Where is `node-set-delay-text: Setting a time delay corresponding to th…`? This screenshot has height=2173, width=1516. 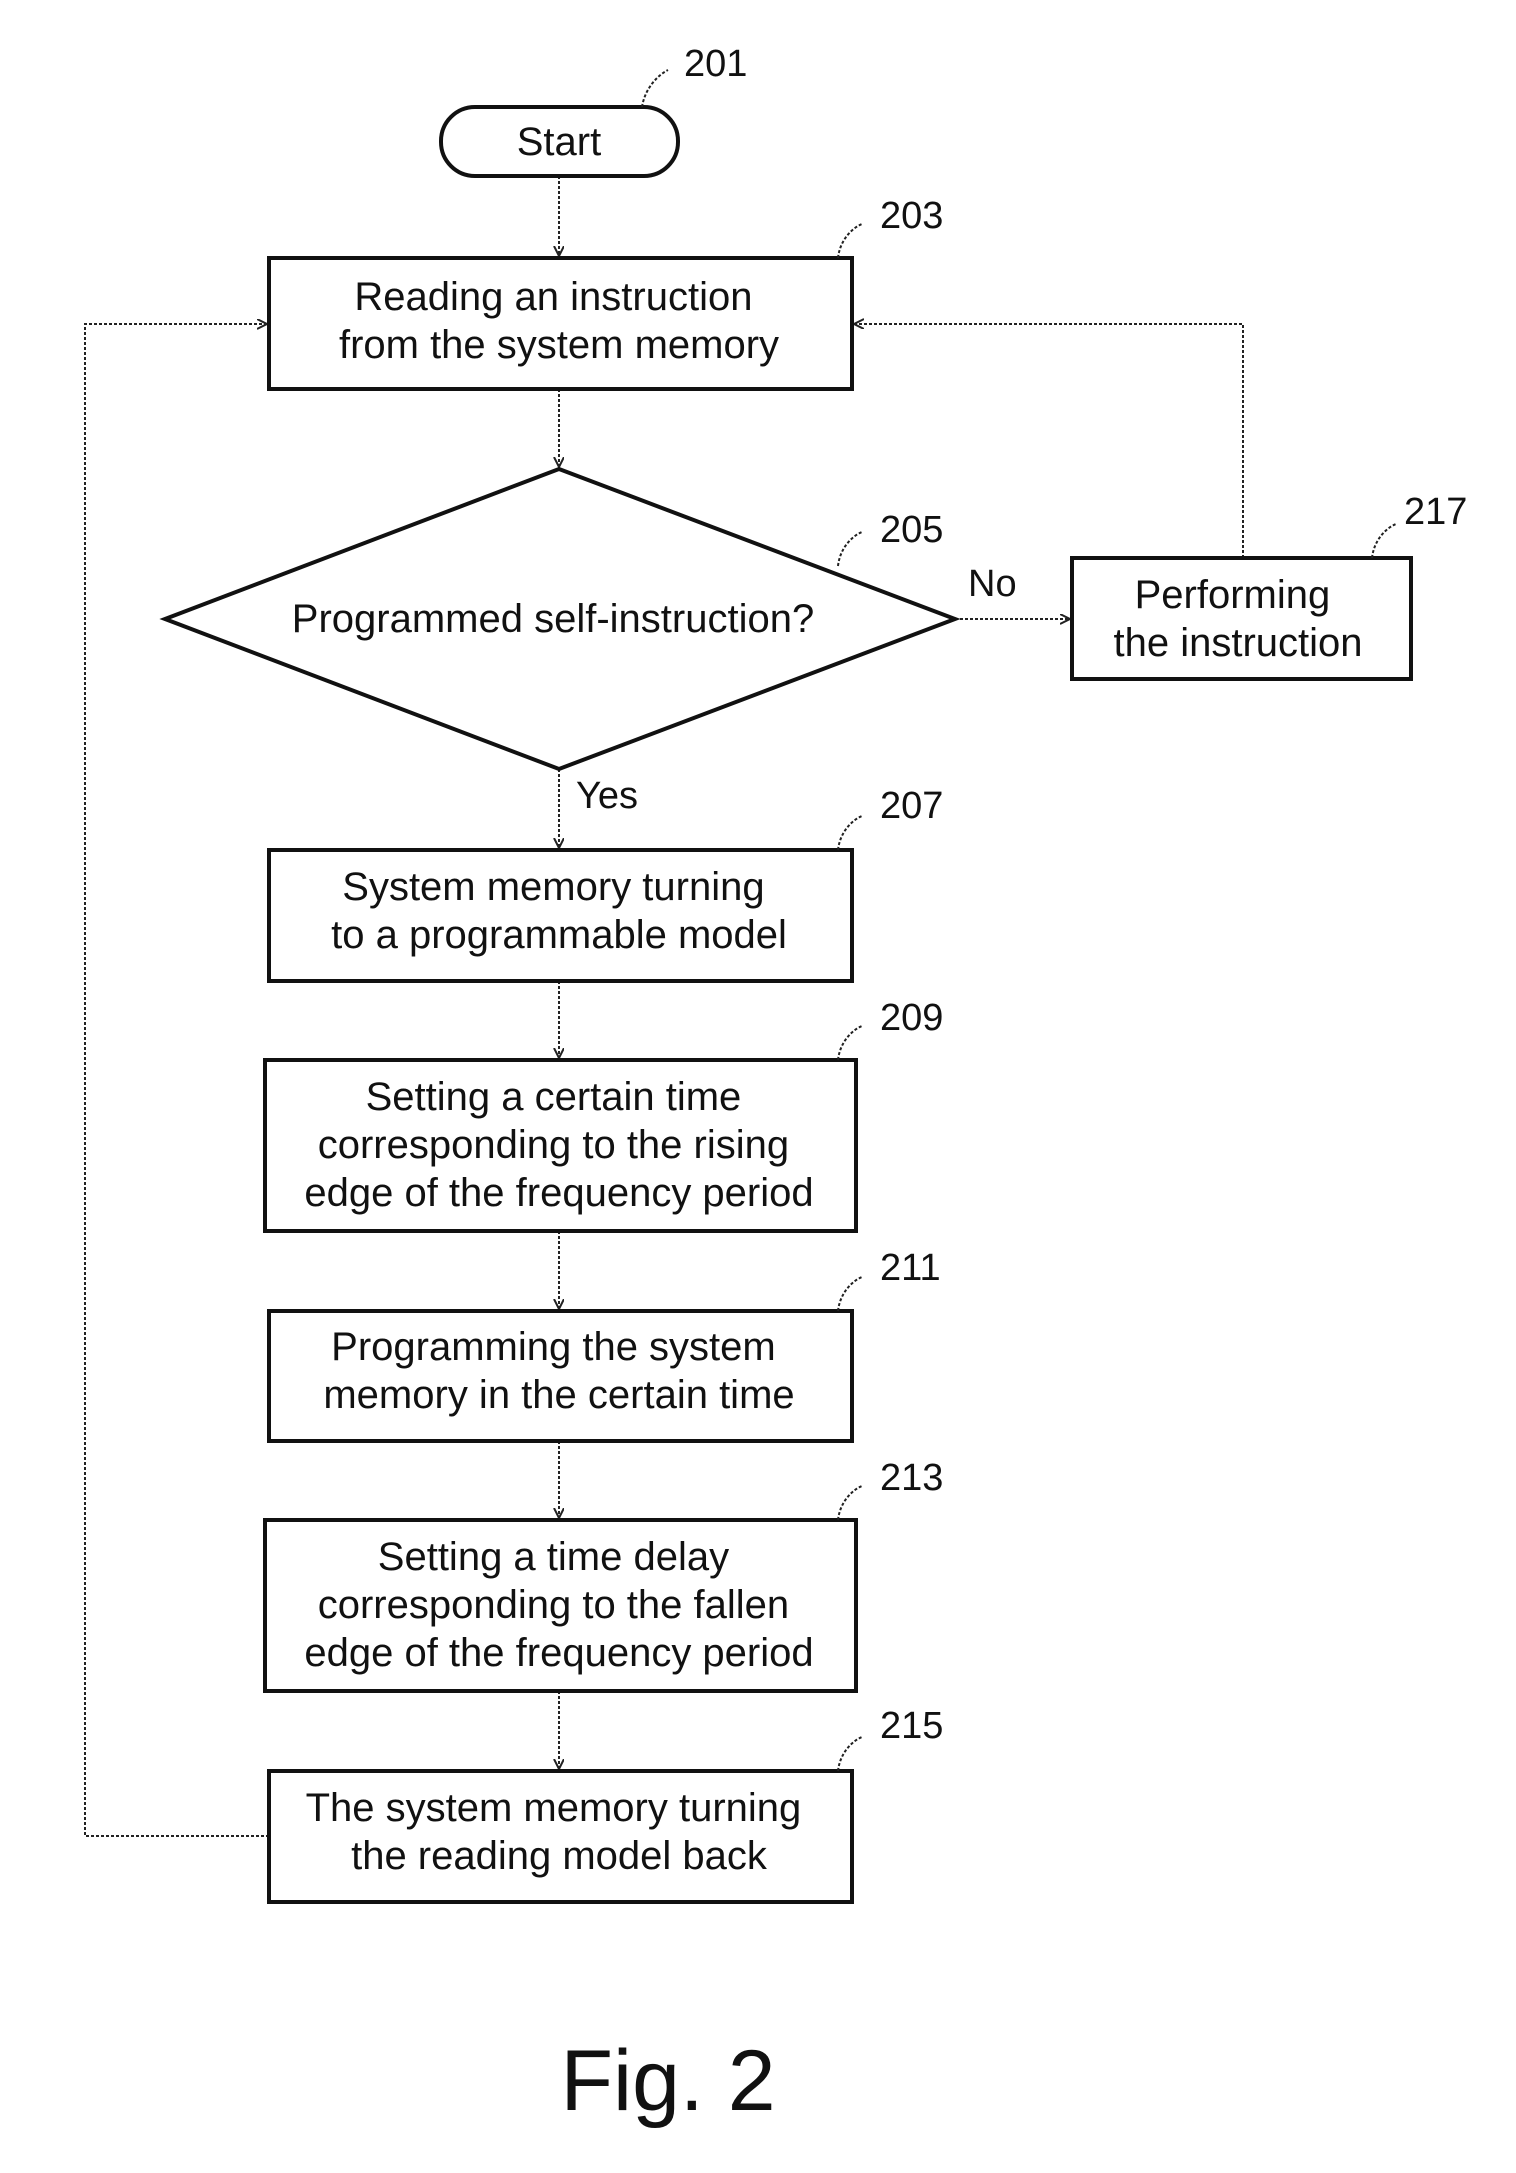 node-set-delay-text: Setting a time delay corresponding to th… is located at coordinates (558, 1605).